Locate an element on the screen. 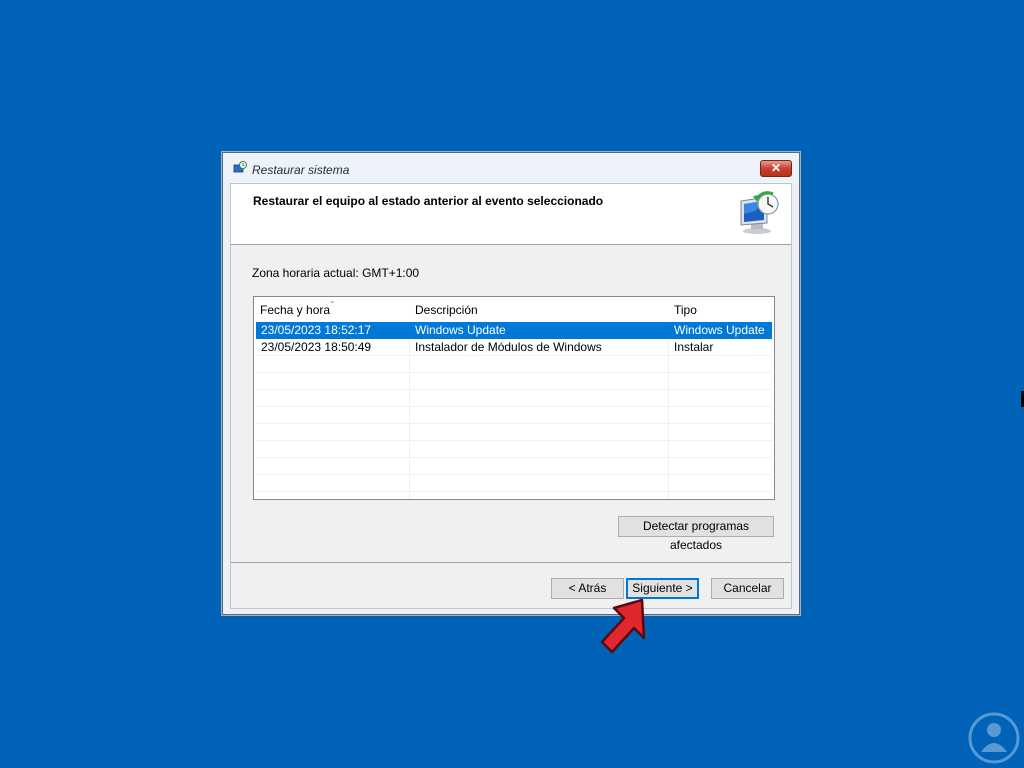 The width and height of the screenshot is (1024, 768). close-icon: ✕ is located at coordinates (776, 168).